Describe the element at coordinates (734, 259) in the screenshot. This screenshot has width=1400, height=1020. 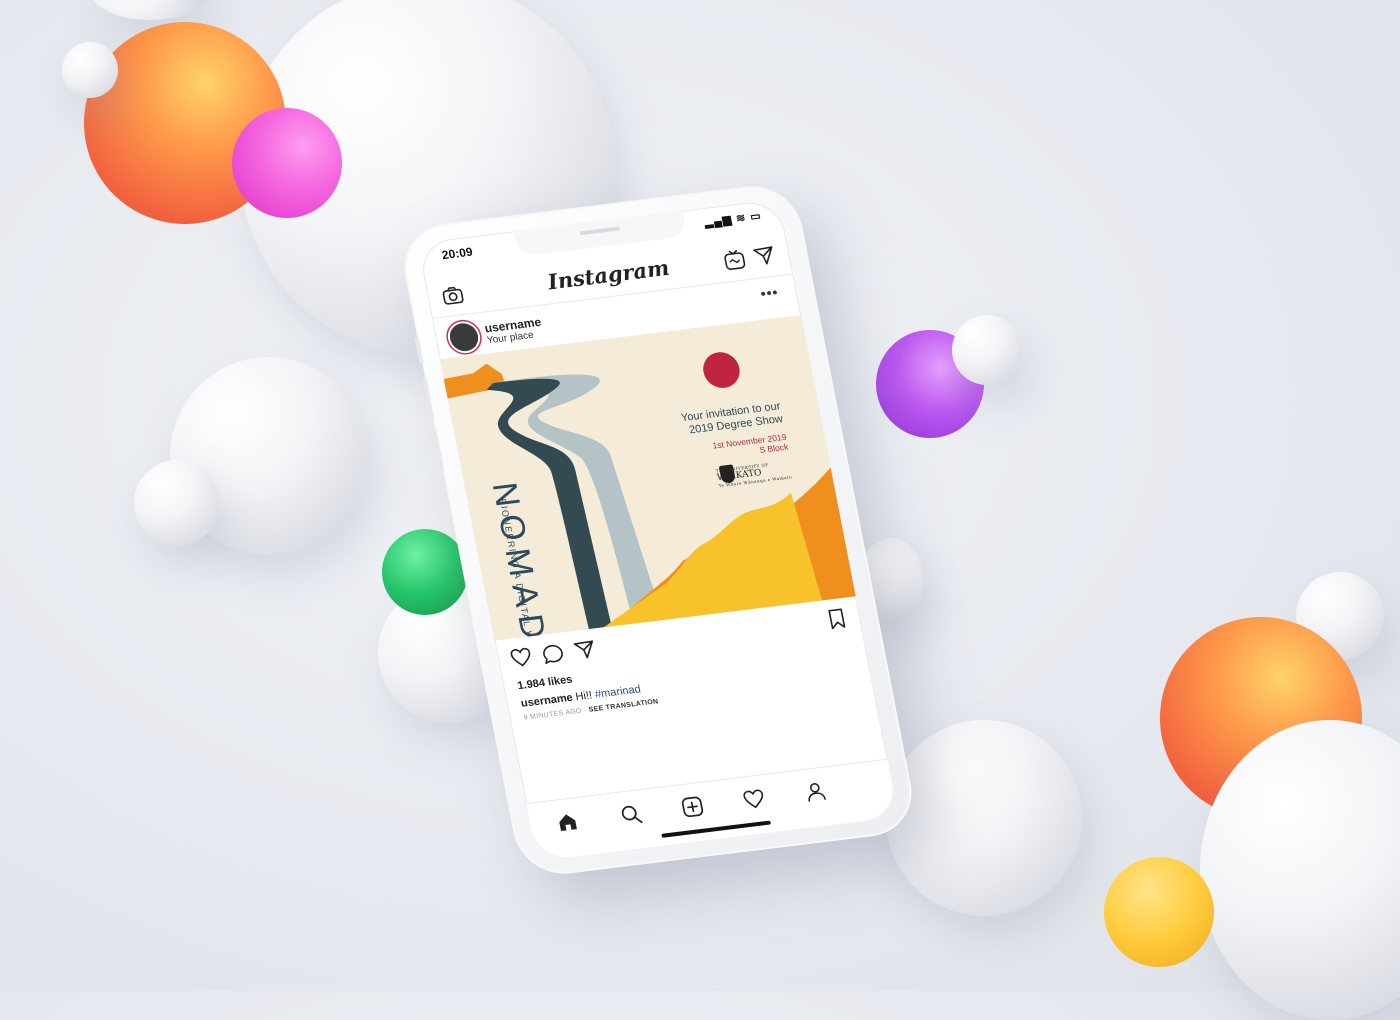
I see `igtv-icon` at that location.